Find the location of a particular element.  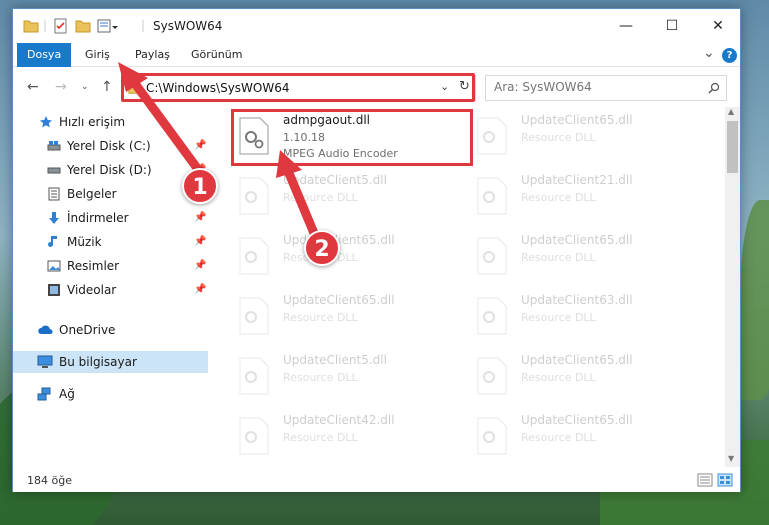

nav-label: Yerel Disk (C:) is located at coordinates (109, 146).